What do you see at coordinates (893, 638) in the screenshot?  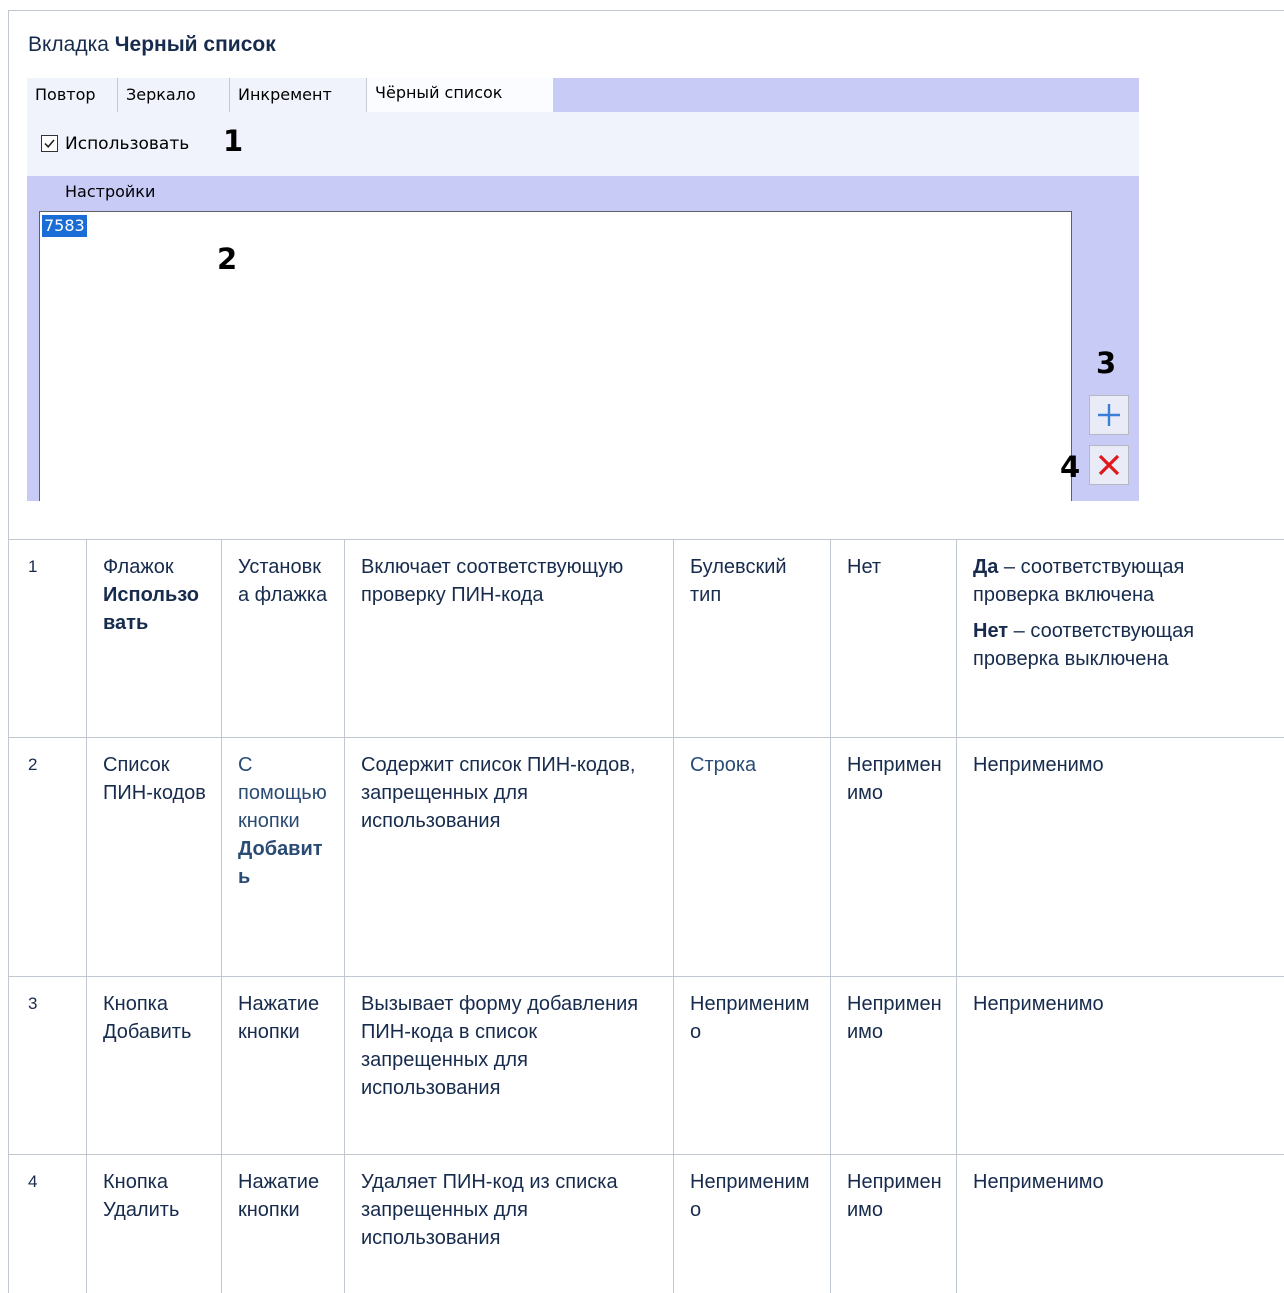 I see `default-value: Нет` at bounding box center [893, 638].